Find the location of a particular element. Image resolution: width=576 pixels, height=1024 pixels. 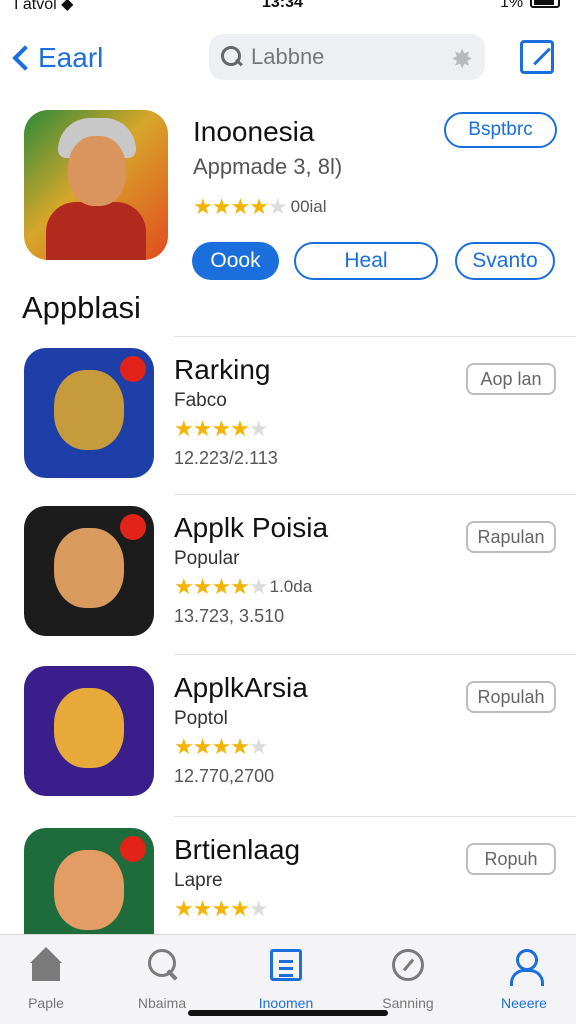

section-title: Appblasi is located at coordinates (81, 307).